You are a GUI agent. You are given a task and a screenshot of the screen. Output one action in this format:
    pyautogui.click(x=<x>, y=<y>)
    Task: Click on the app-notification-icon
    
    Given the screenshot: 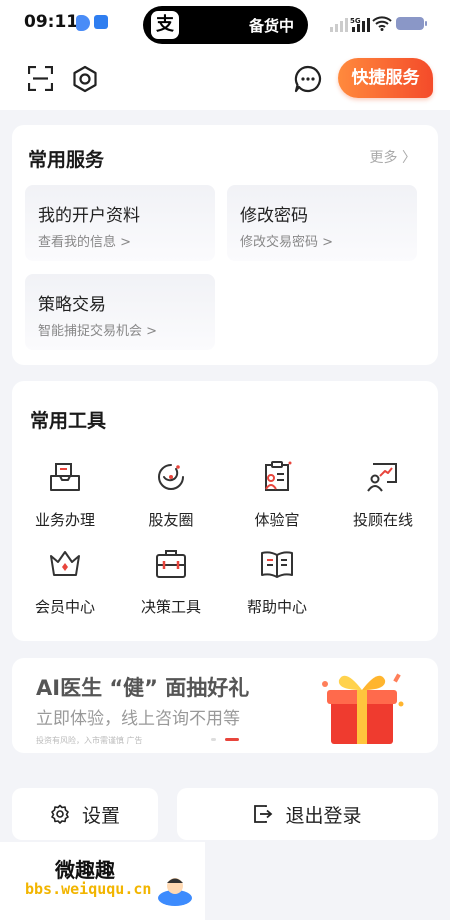 What is the action you would take?
    pyautogui.click(x=83, y=23)
    